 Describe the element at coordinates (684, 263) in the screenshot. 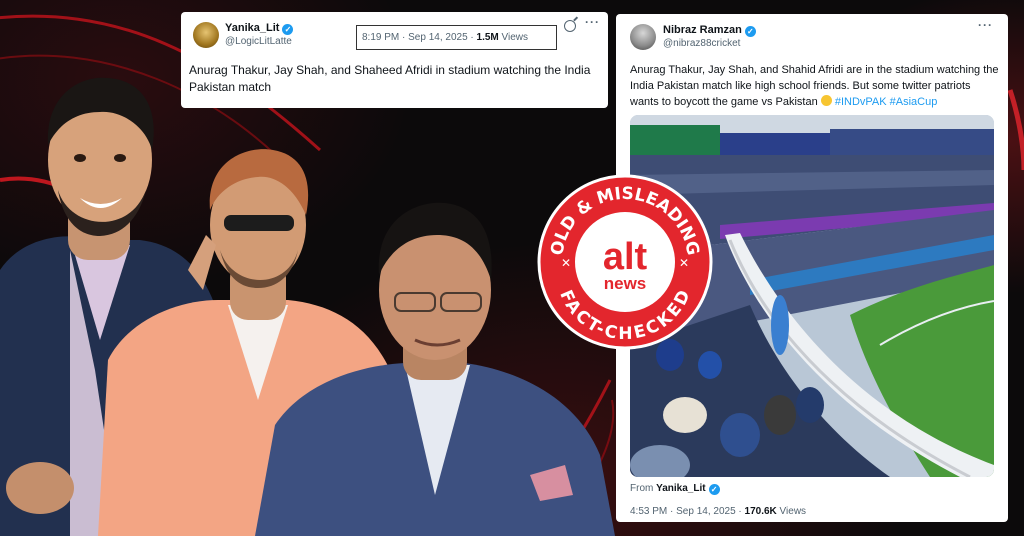

I see `x-mark-right-icon: ✕` at that location.